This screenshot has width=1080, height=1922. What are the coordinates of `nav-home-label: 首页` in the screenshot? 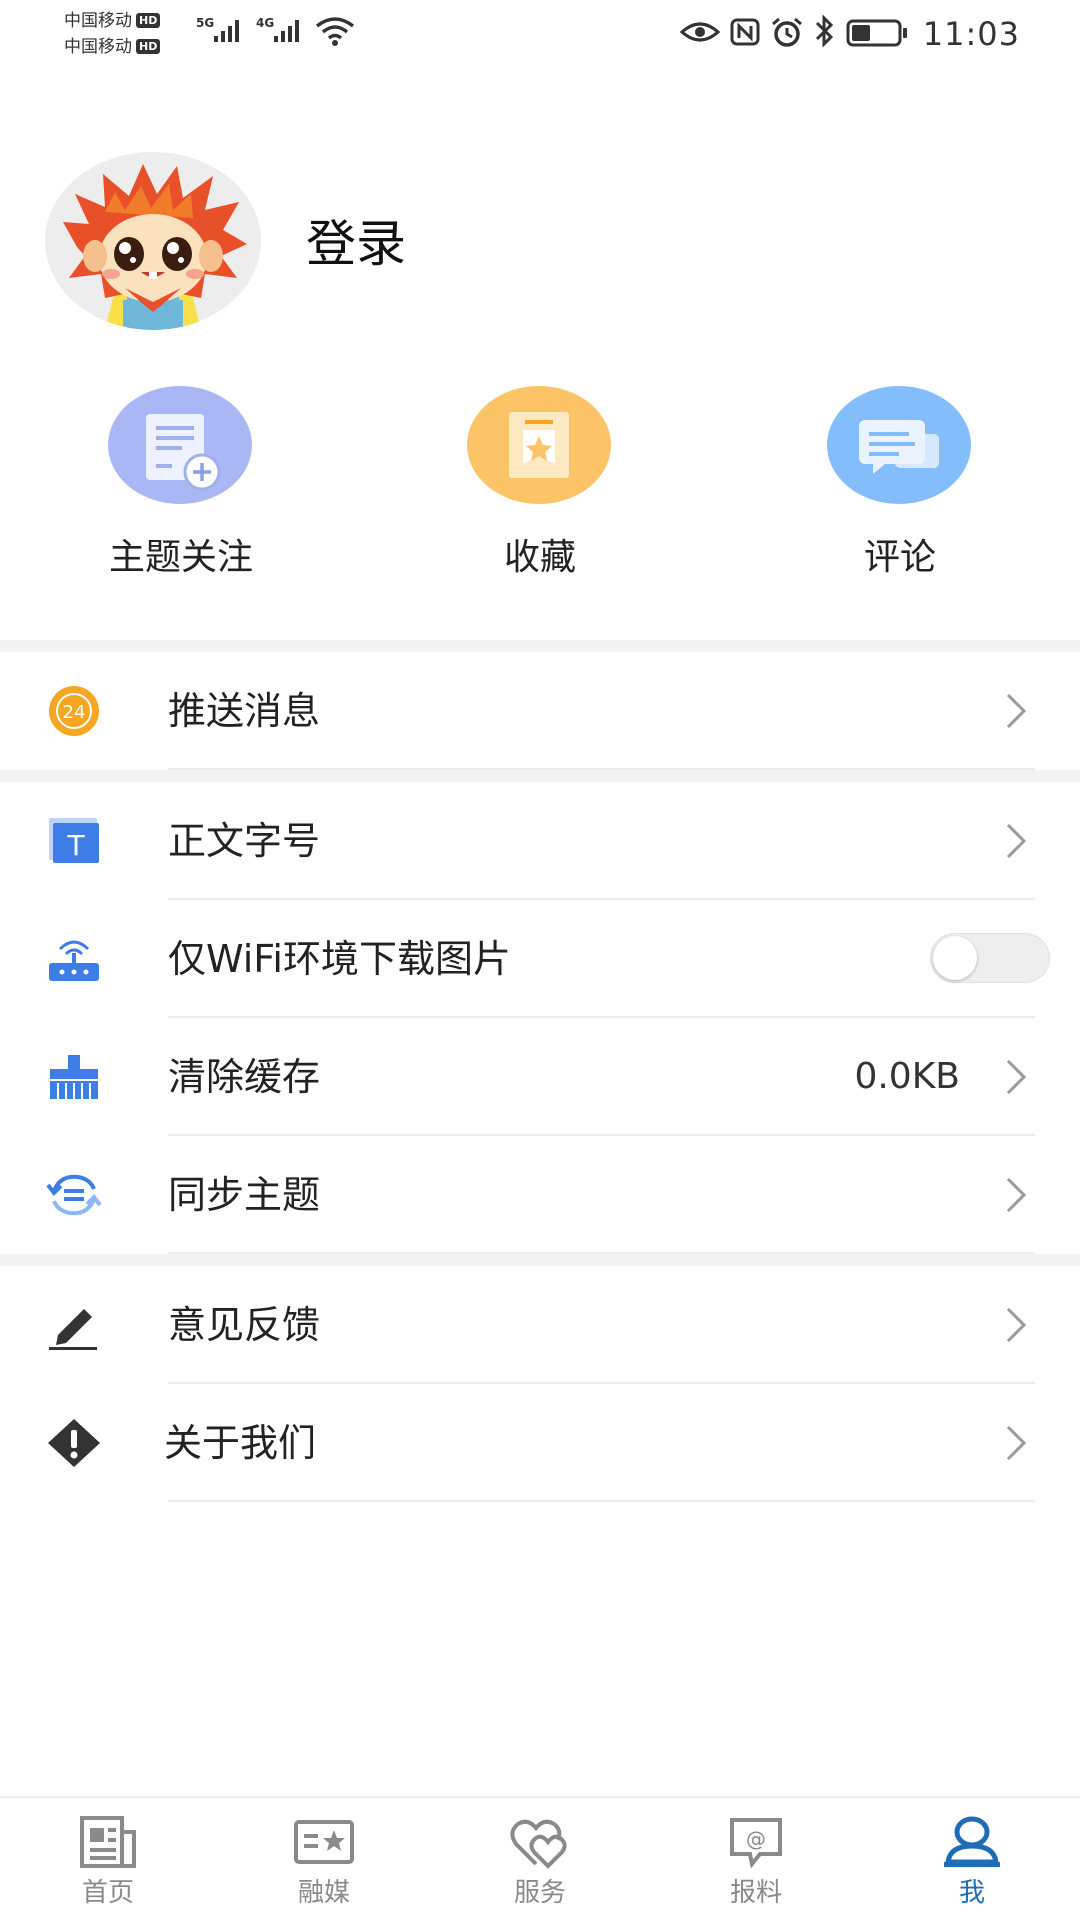 It's located at (107, 1893).